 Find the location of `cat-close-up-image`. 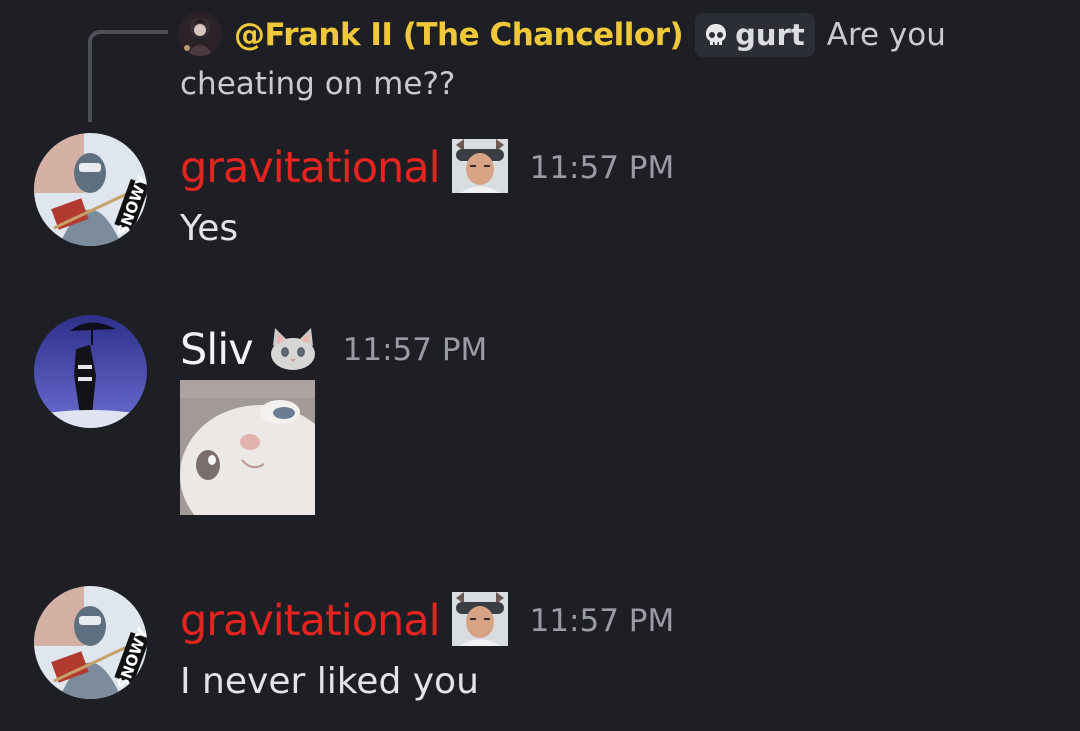

cat-close-up-image is located at coordinates (247, 447).